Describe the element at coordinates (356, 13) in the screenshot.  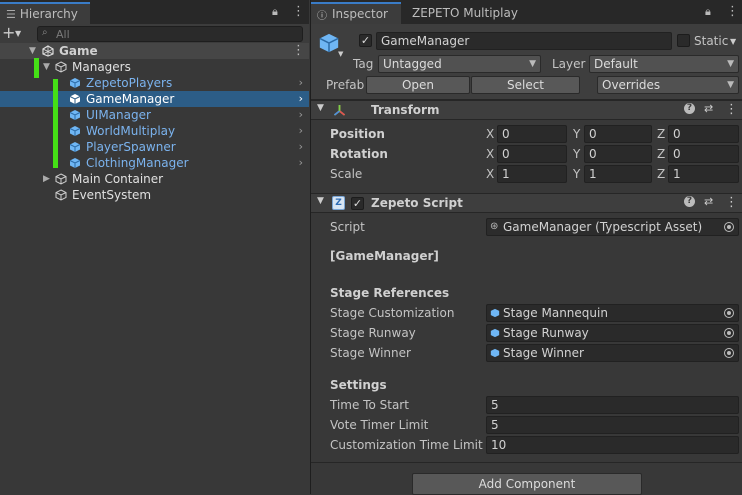
I see `tab-inspector: ⓘ Inspector` at that location.